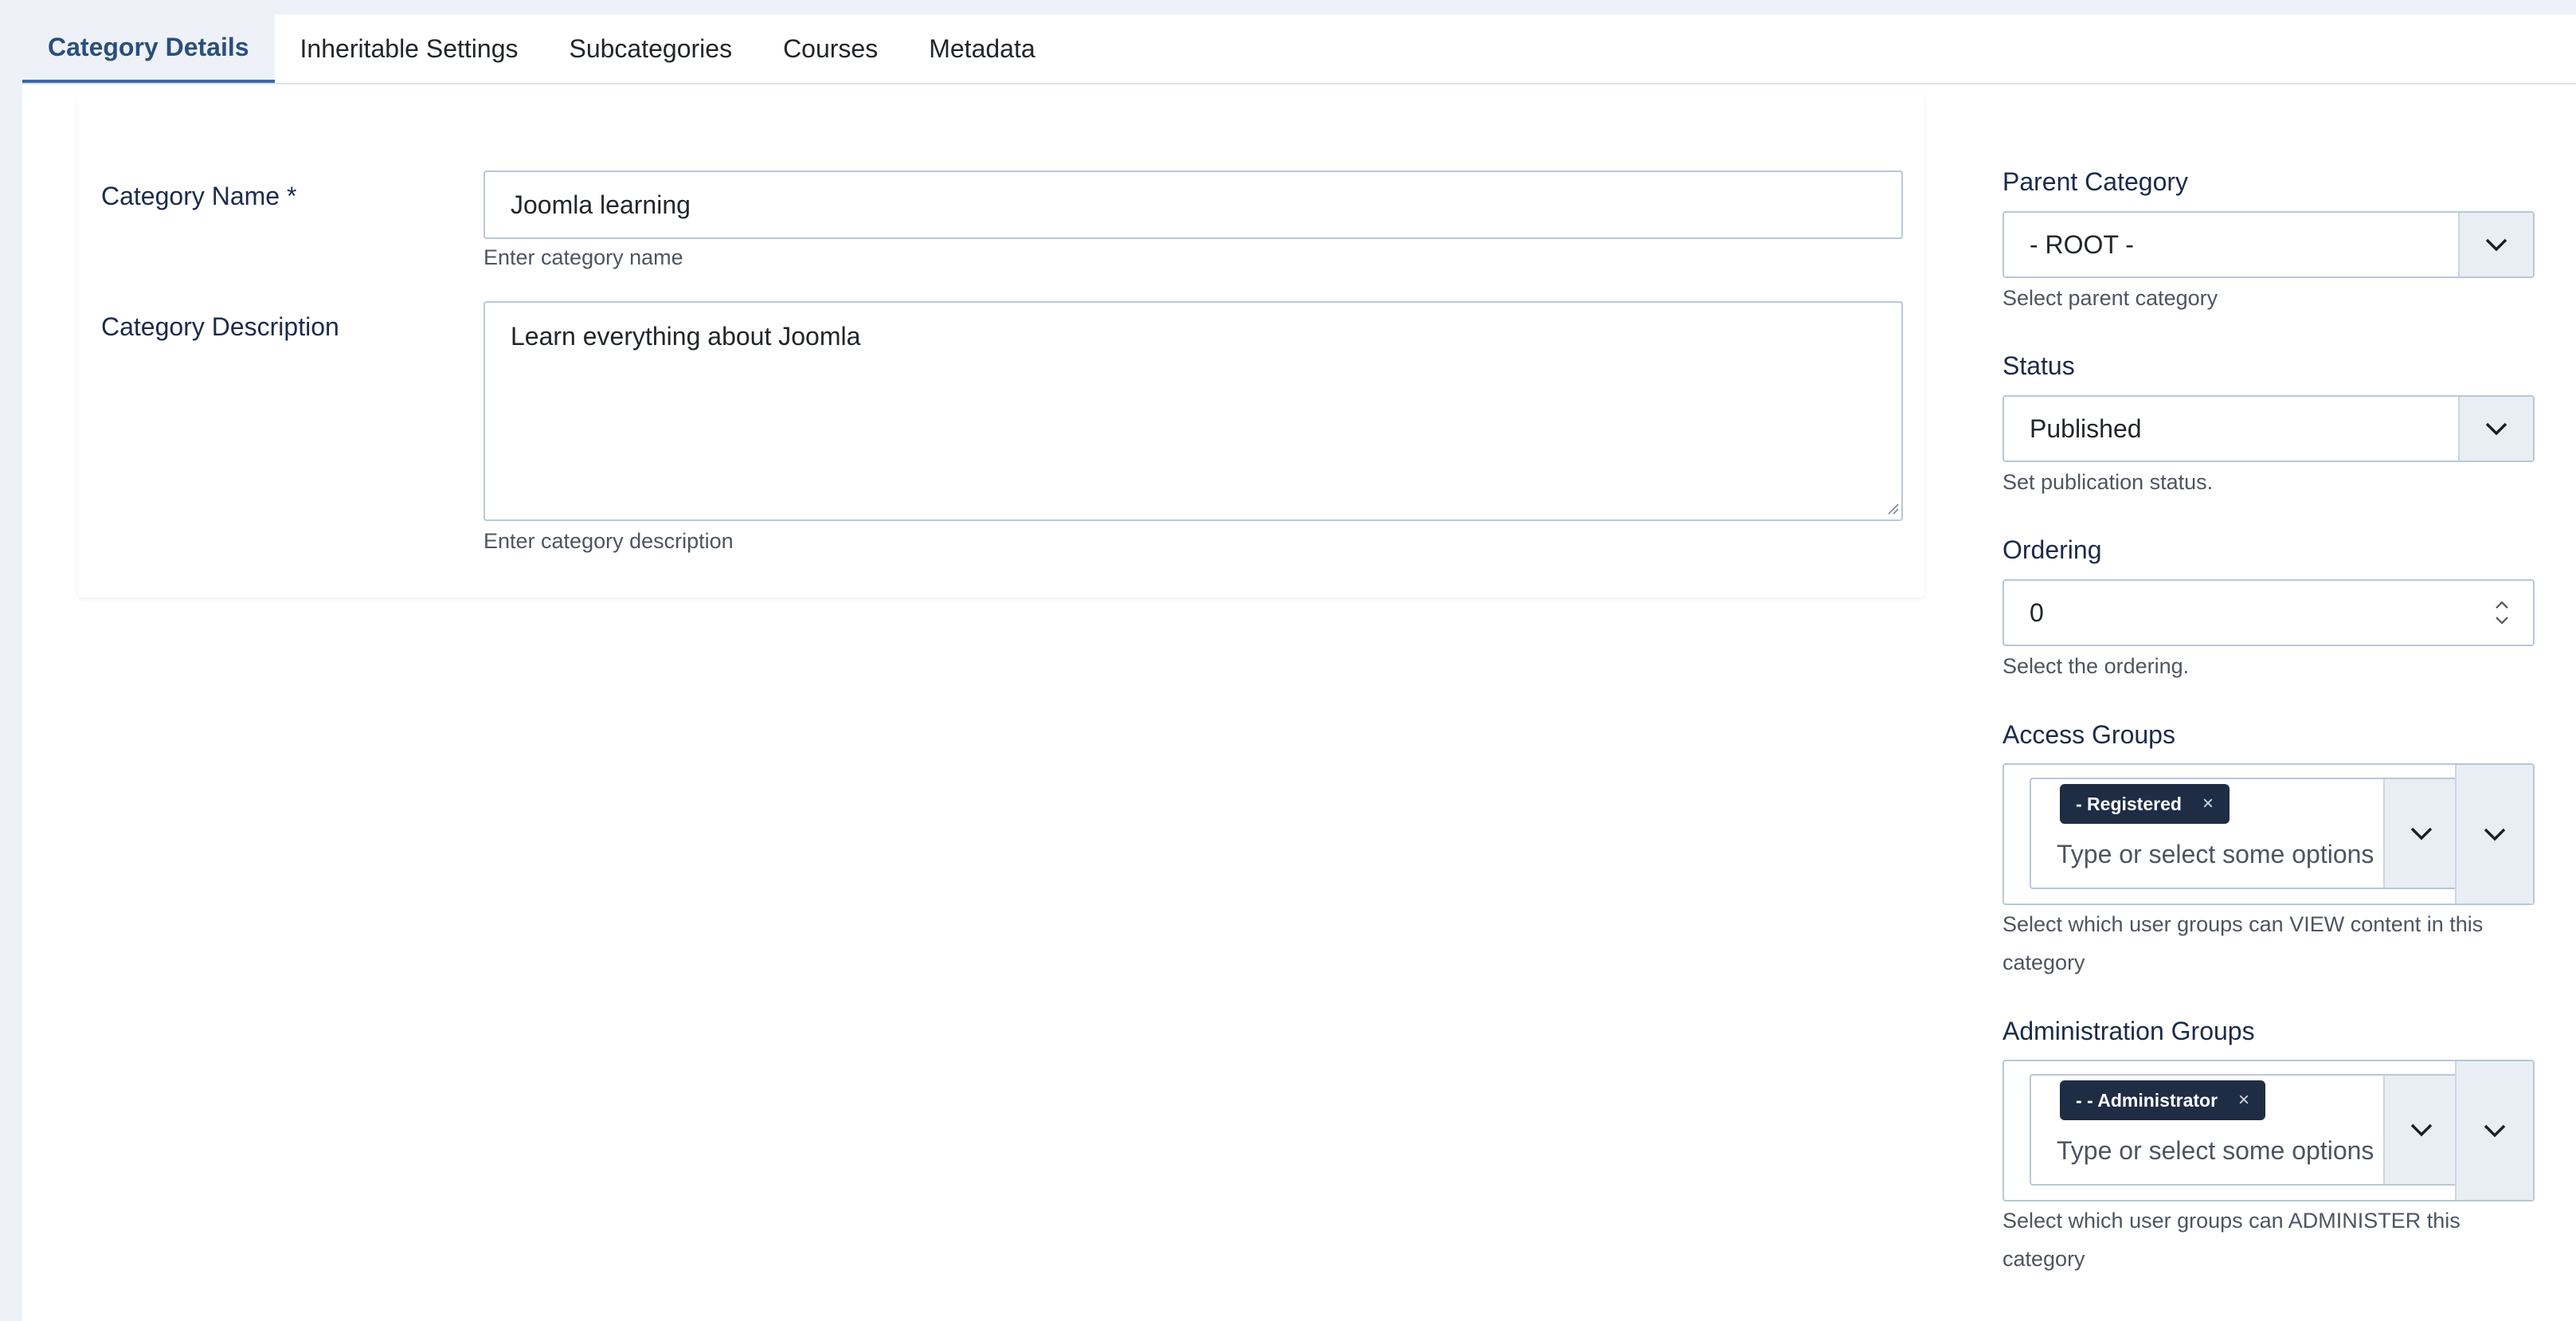  I want to click on status-value: Published, so click(2086, 428).